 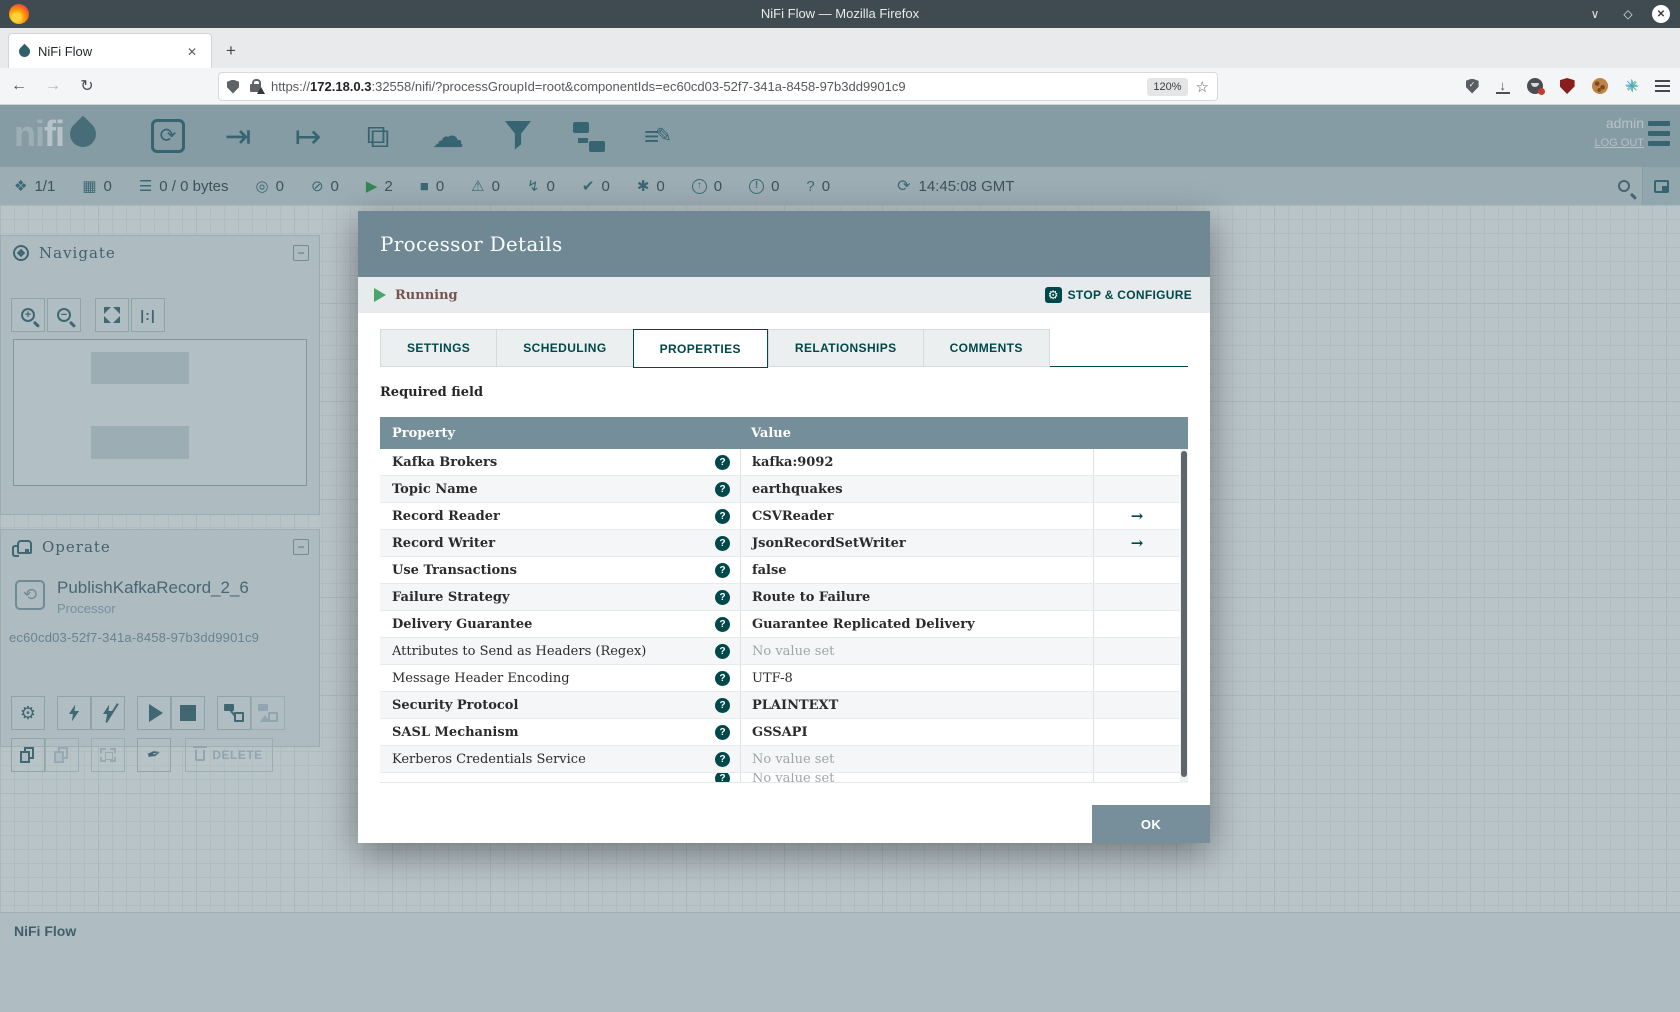 What do you see at coordinates (784, 433) in the screenshot?
I see `properties-table-header: Property Value` at bounding box center [784, 433].